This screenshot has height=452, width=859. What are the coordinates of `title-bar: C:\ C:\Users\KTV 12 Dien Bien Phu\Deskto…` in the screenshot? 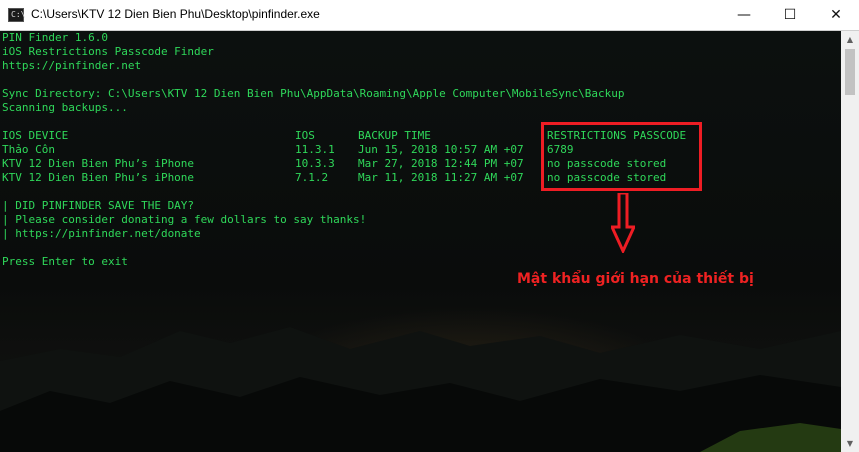 It's located at (429, 15).